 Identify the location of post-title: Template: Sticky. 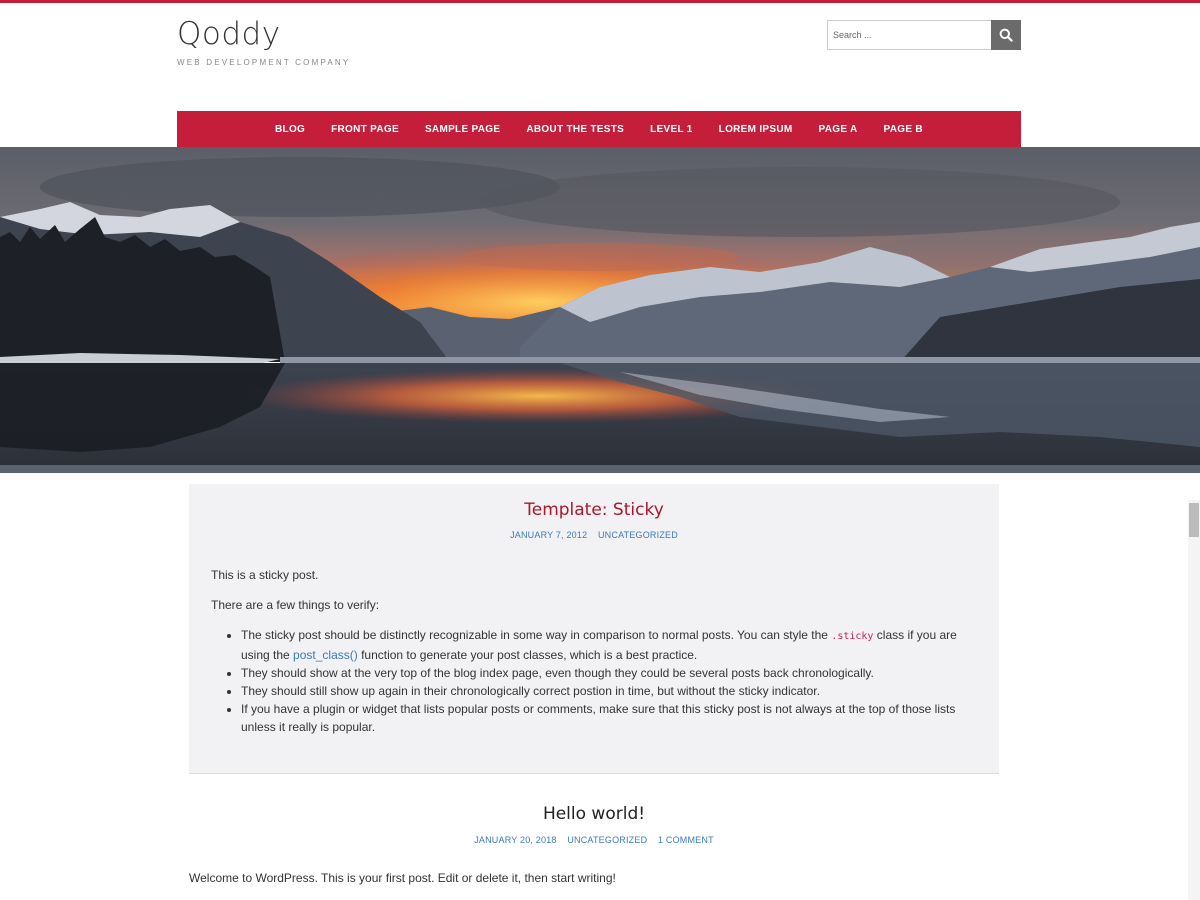
(594, 510).